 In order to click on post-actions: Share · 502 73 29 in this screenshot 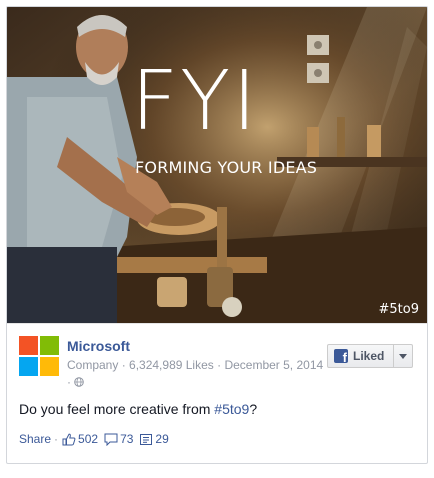, I will do `click(97, 439)`.